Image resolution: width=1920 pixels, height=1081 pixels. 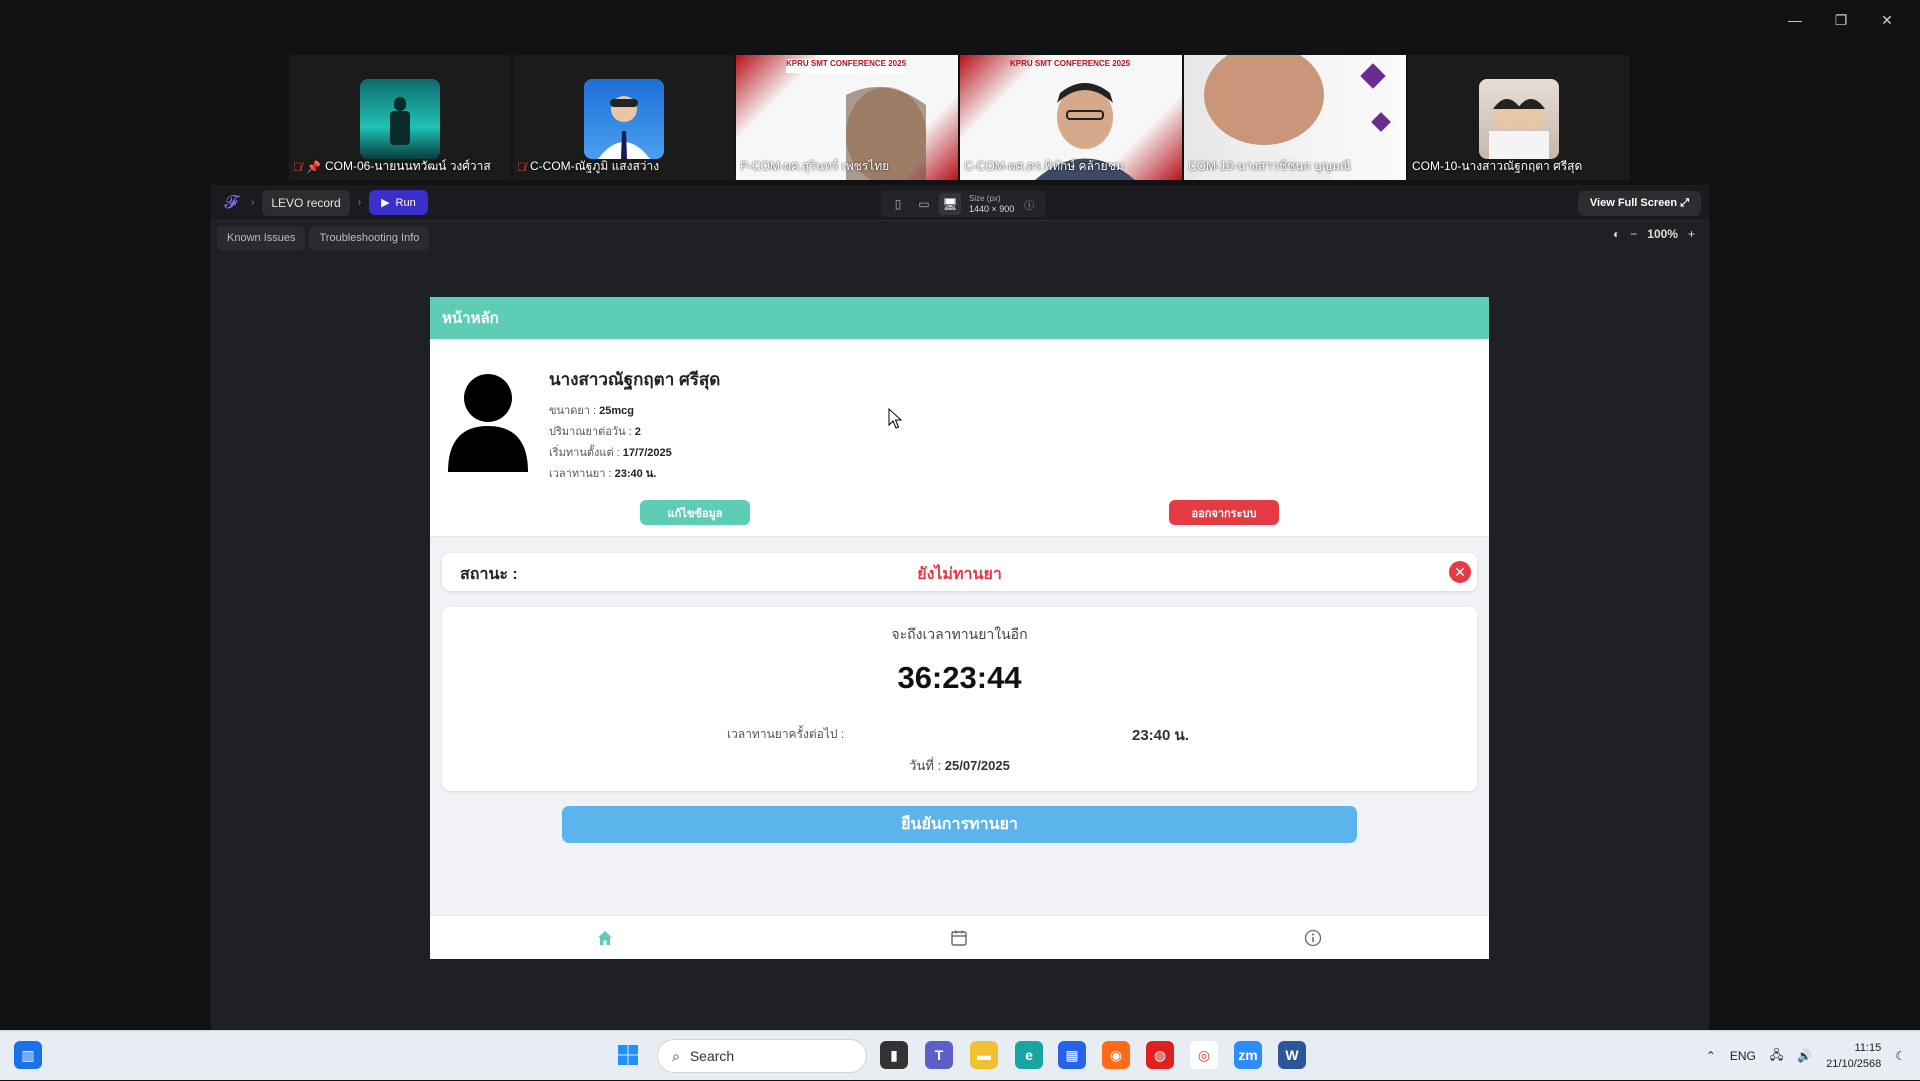 What do you see at coordinates (1639, 203) in the screenshot?
I see `view-full-screen-button: View Full Screen ⤢` at bounding box center [1639, 203].